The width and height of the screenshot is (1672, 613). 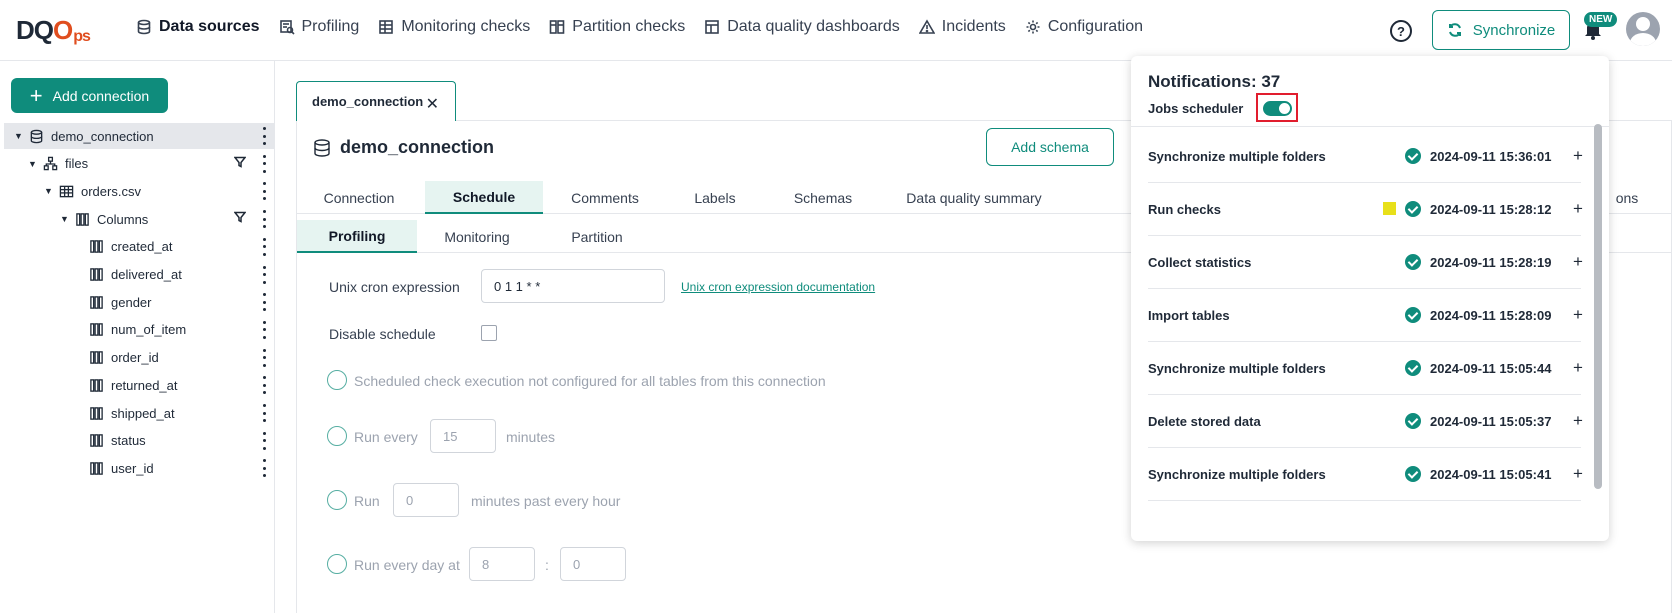 I want to click on radio-not-configured, so click(x=337, y=380).